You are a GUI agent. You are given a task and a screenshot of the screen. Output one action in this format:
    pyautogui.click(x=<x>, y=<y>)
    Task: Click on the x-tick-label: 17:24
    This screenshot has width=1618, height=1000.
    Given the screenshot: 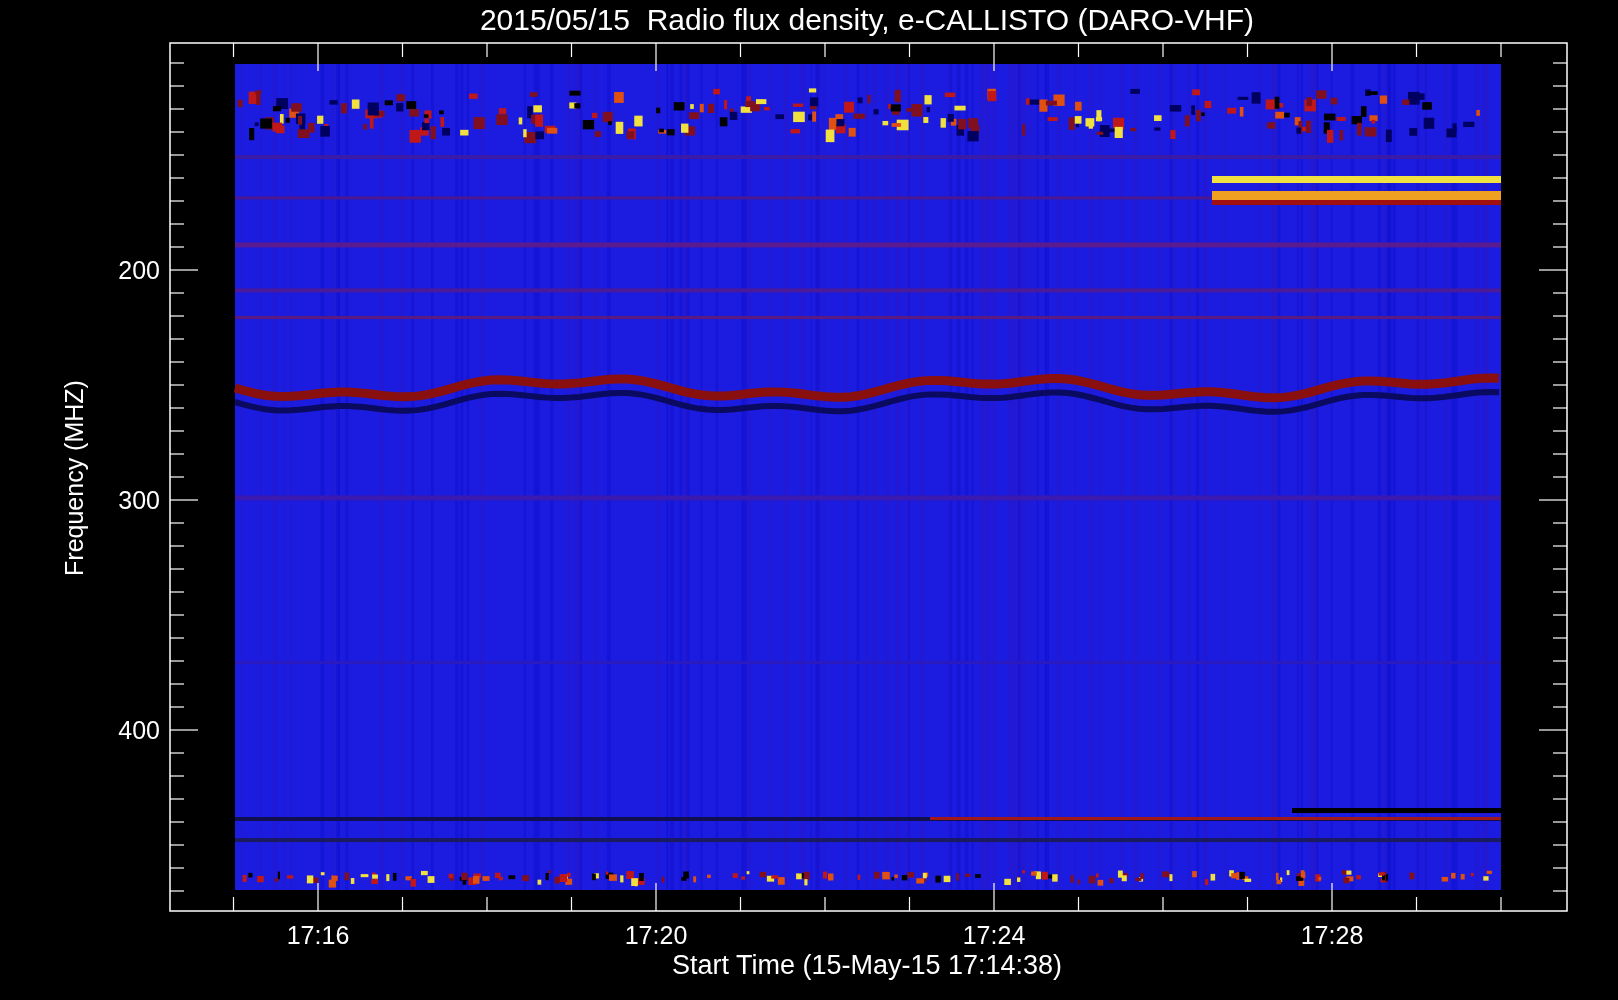 What is the action you would take?
    pyautogui.click(x=994, y=935)
    